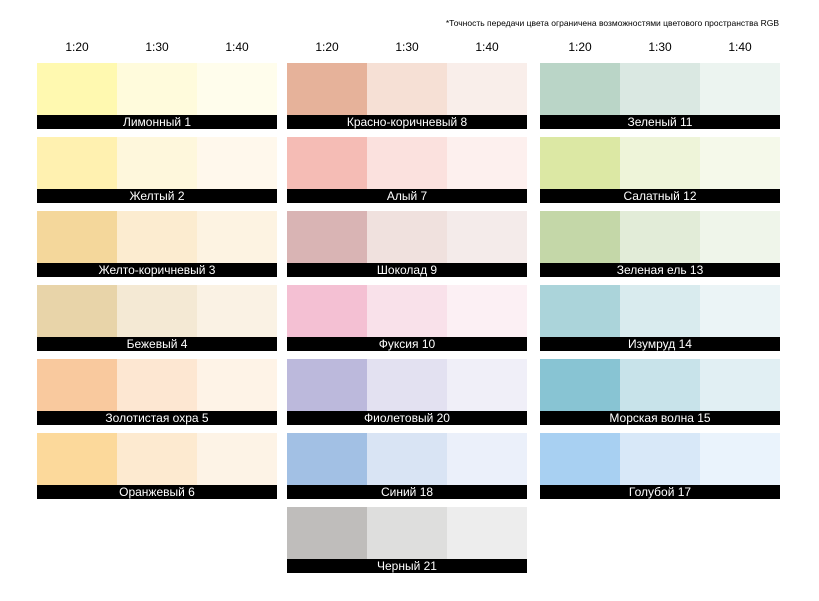  I want to click on ratio-label: 1:30, so click(407, 47).